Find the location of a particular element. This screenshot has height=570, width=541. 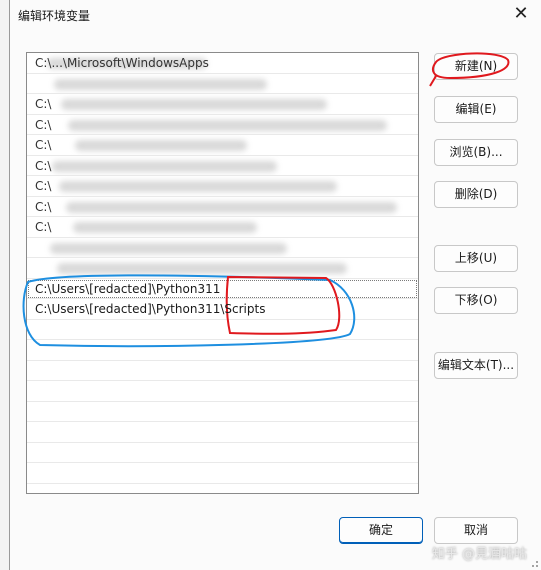

edit-button: 编辑(E) is located at coordinates (476, 109).